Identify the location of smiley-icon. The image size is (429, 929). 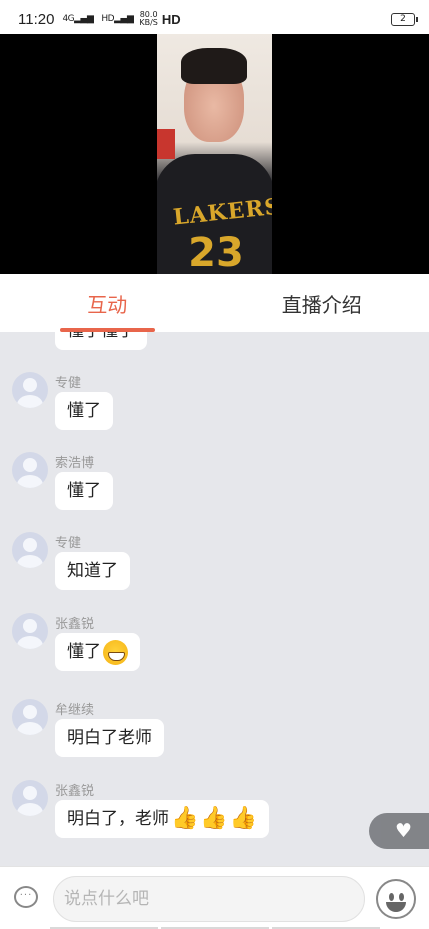
(396, 899).